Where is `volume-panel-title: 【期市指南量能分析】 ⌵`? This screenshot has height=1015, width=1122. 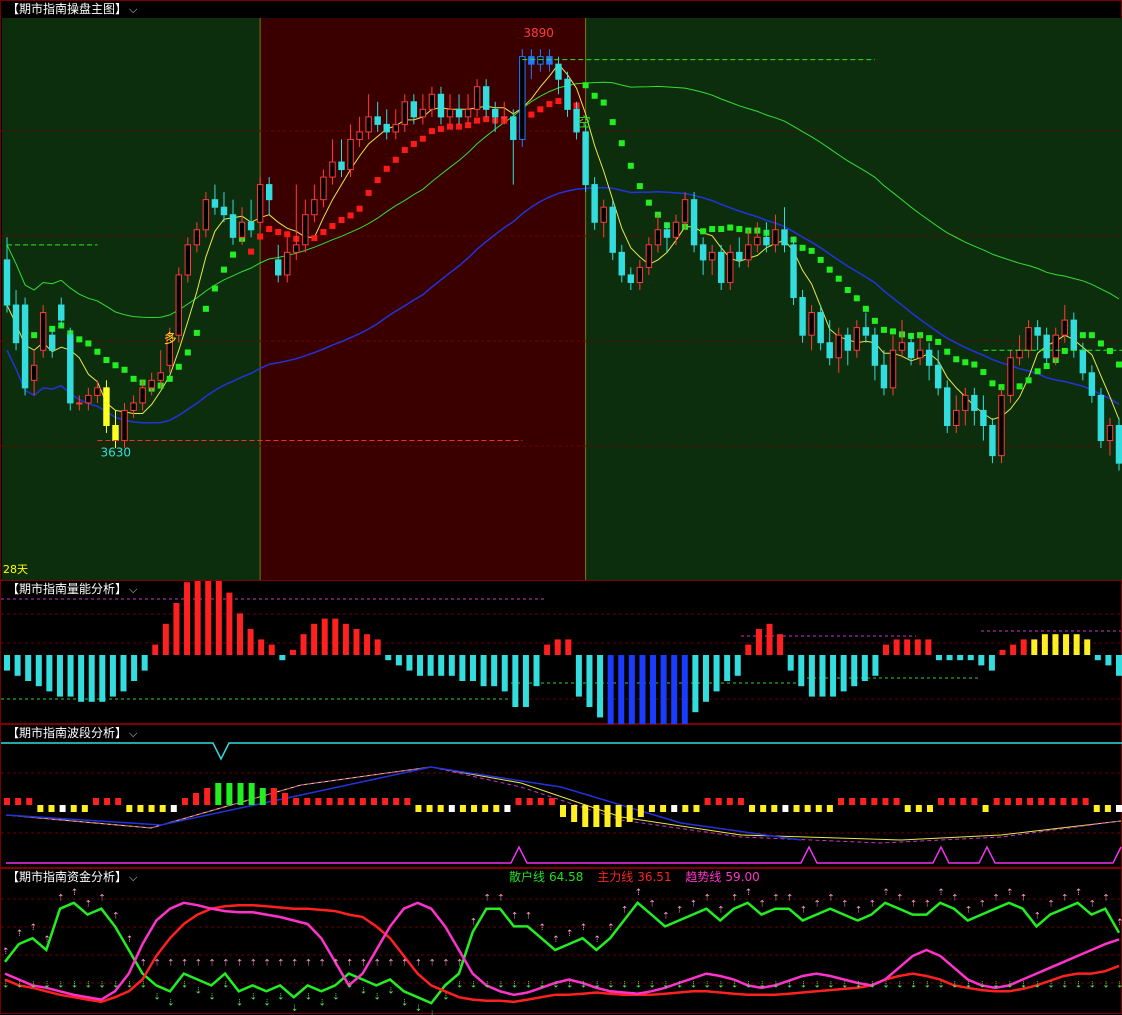 volume-panel-title: 【期市指南量能分析】 ⌵ is located at coordinates (72, 589).